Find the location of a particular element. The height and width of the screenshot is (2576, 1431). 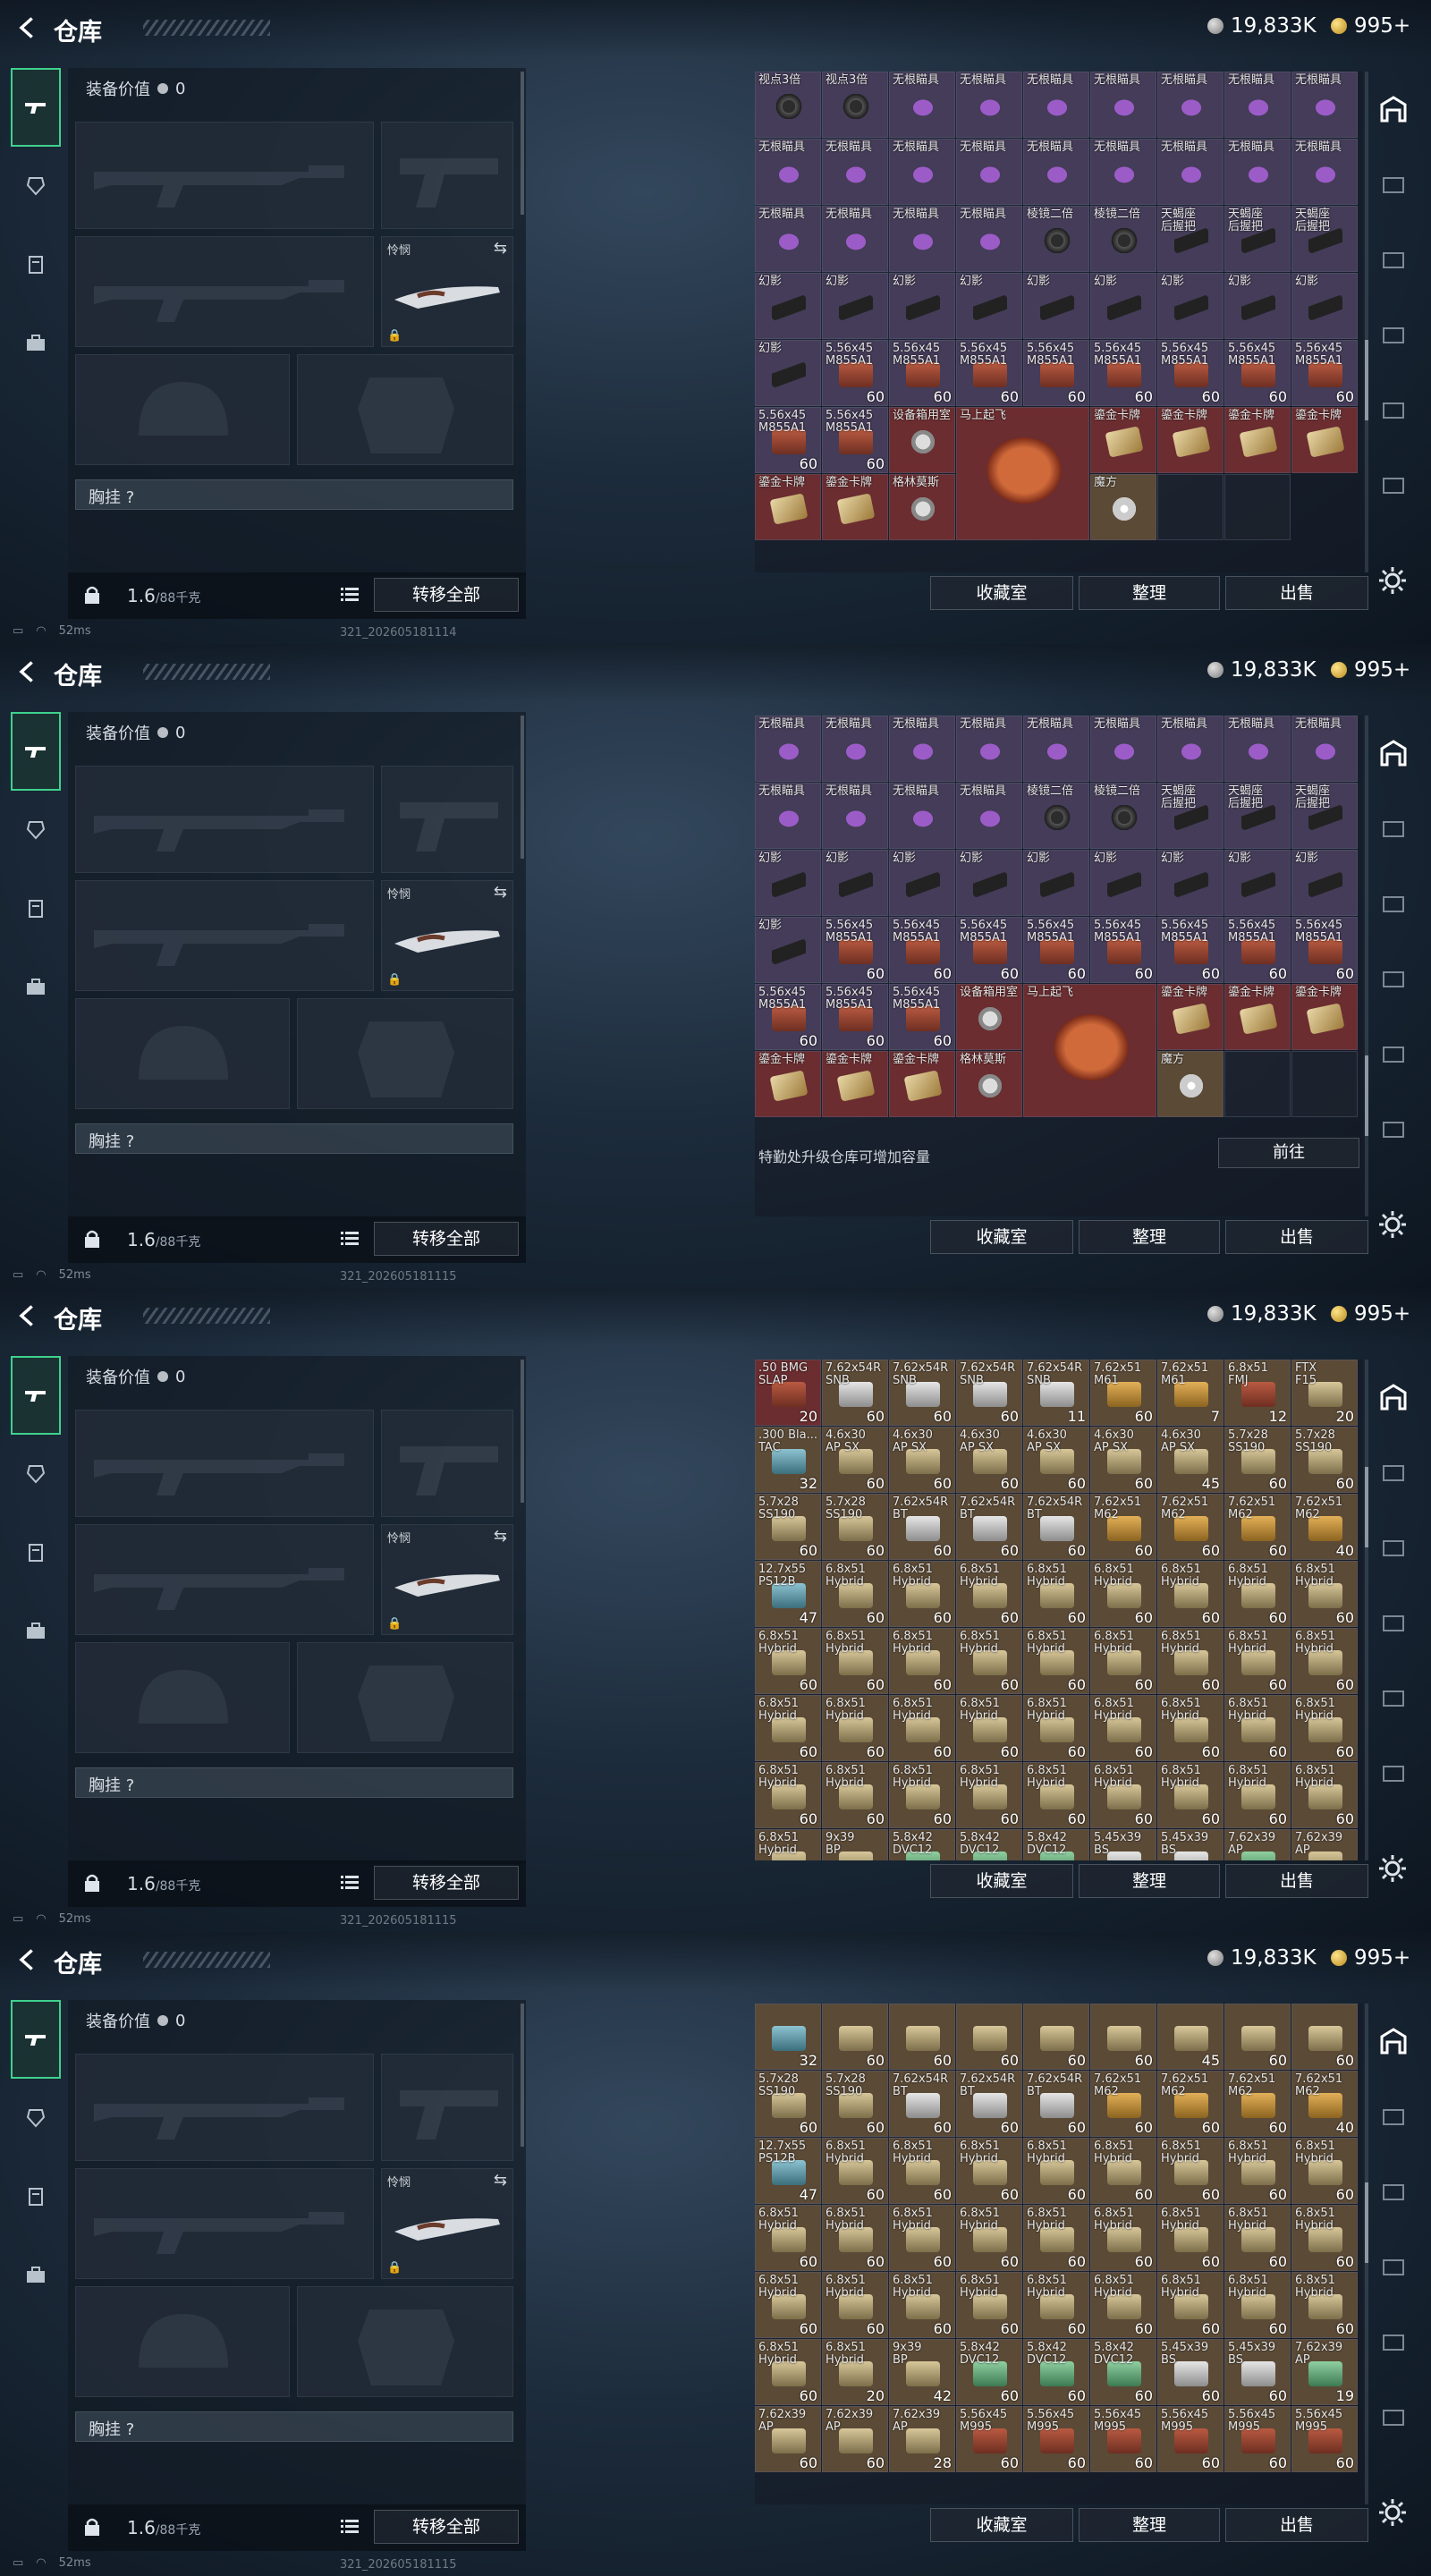

gold-currency: 995+ is located at coordinates (1371, 1314).